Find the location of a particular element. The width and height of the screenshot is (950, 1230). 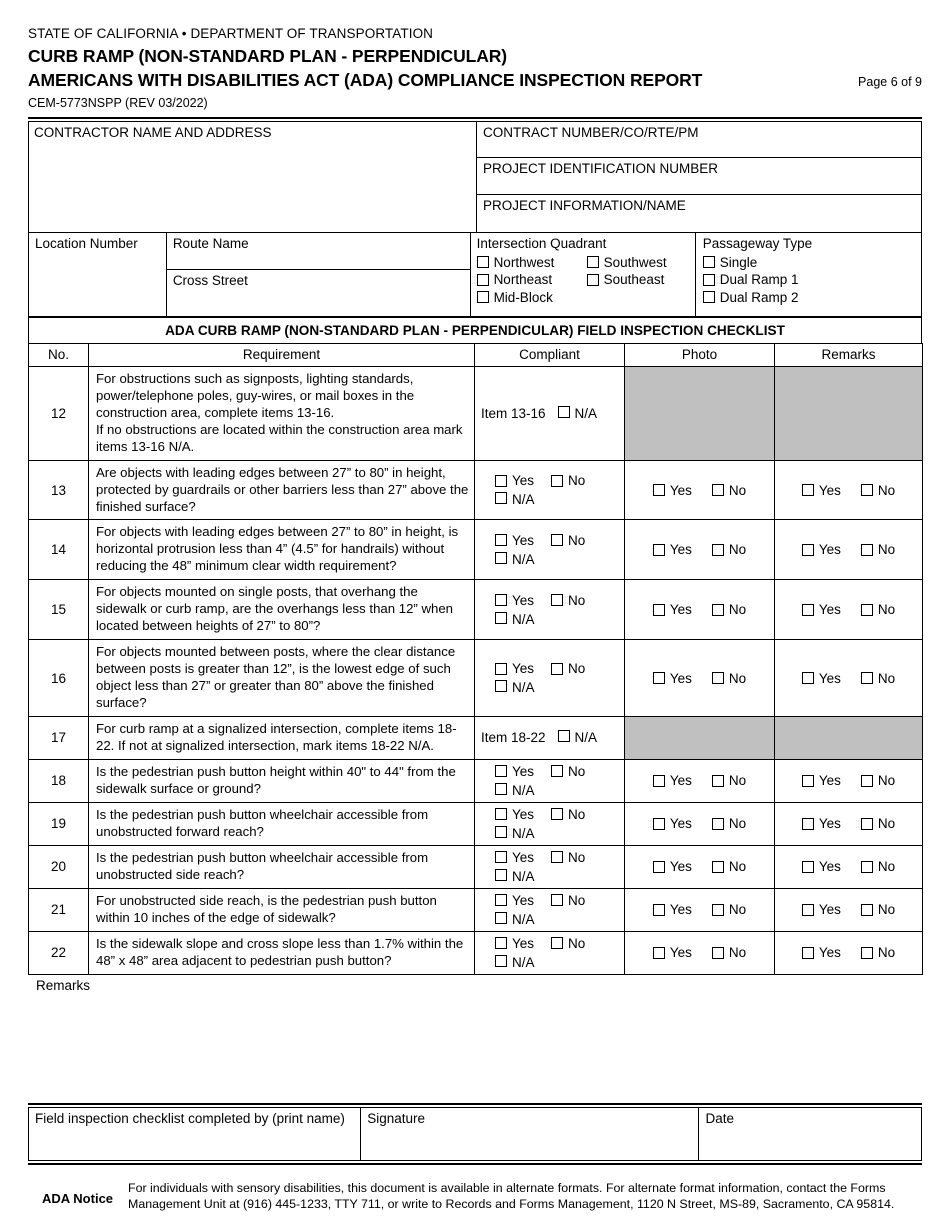

location-number-field: Location Number is located at coordinates (98, 274).